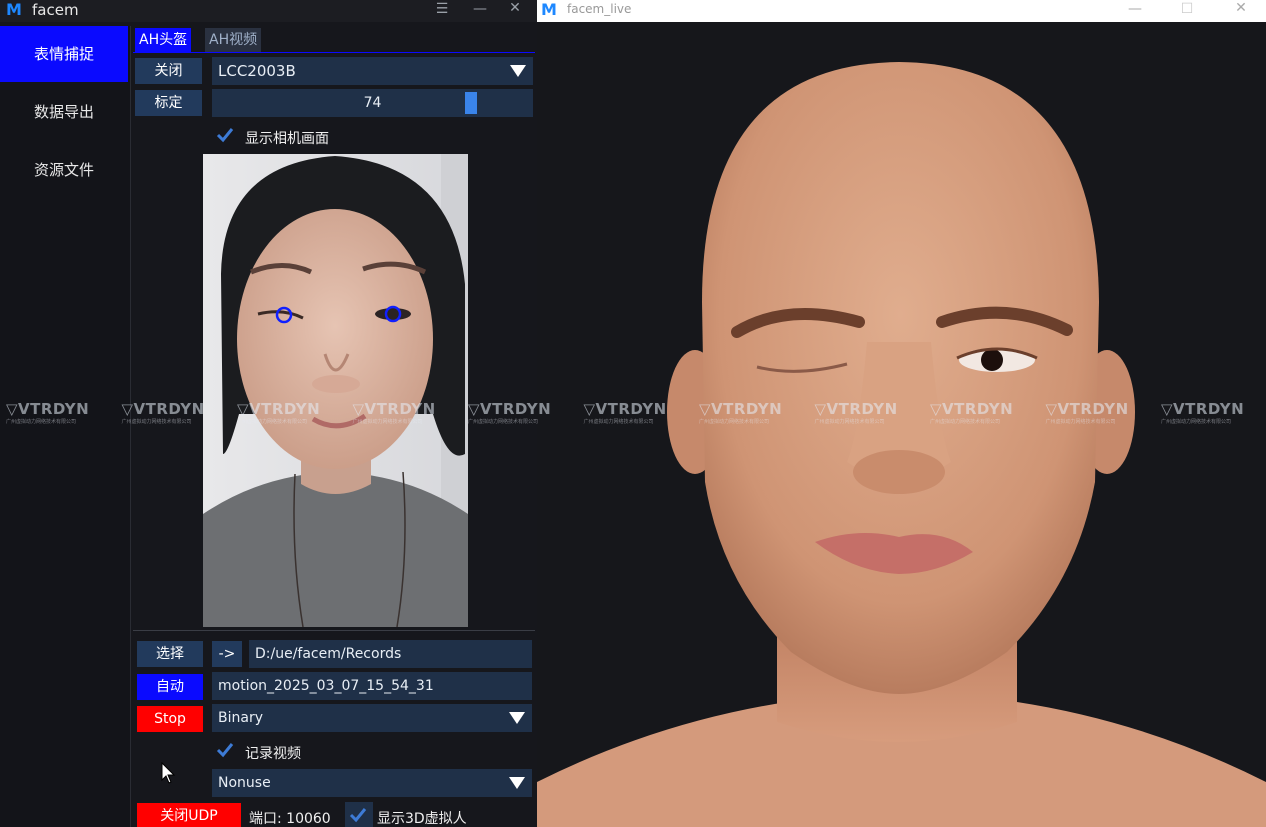  I want to click on live-title-bar: M facem_live — ☐ ✕, so click(901, 11).